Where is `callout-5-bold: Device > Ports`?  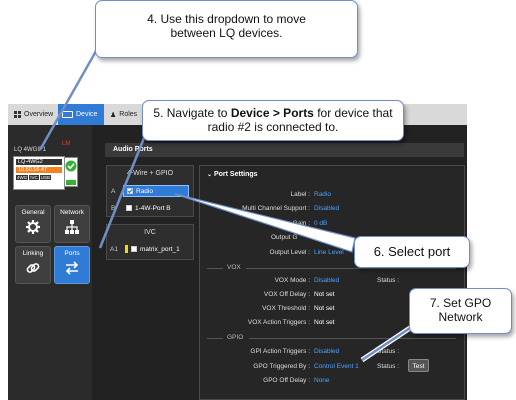 callout-5-bold: Device > Ports is located at coordinates (272, 113).